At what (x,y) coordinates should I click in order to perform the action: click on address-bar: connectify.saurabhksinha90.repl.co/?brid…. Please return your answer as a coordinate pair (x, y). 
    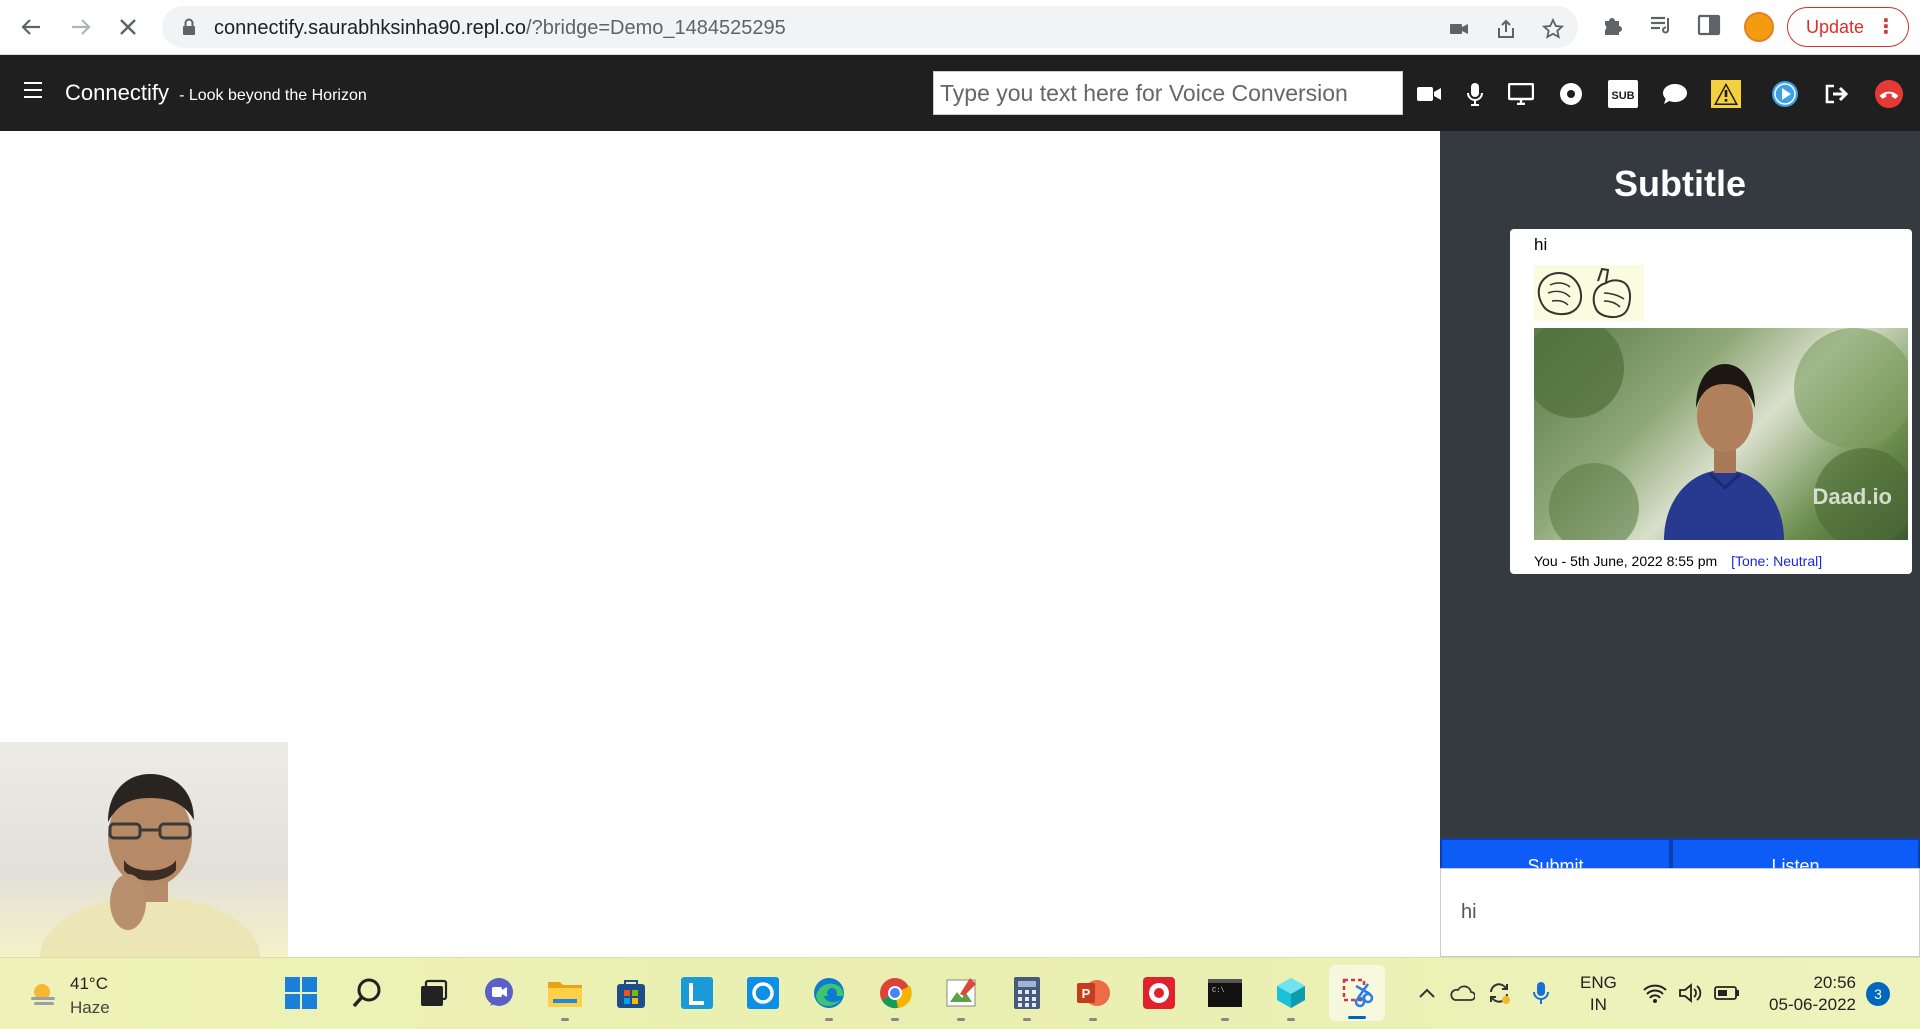
    Looking at the image, I should click on (870, 27).